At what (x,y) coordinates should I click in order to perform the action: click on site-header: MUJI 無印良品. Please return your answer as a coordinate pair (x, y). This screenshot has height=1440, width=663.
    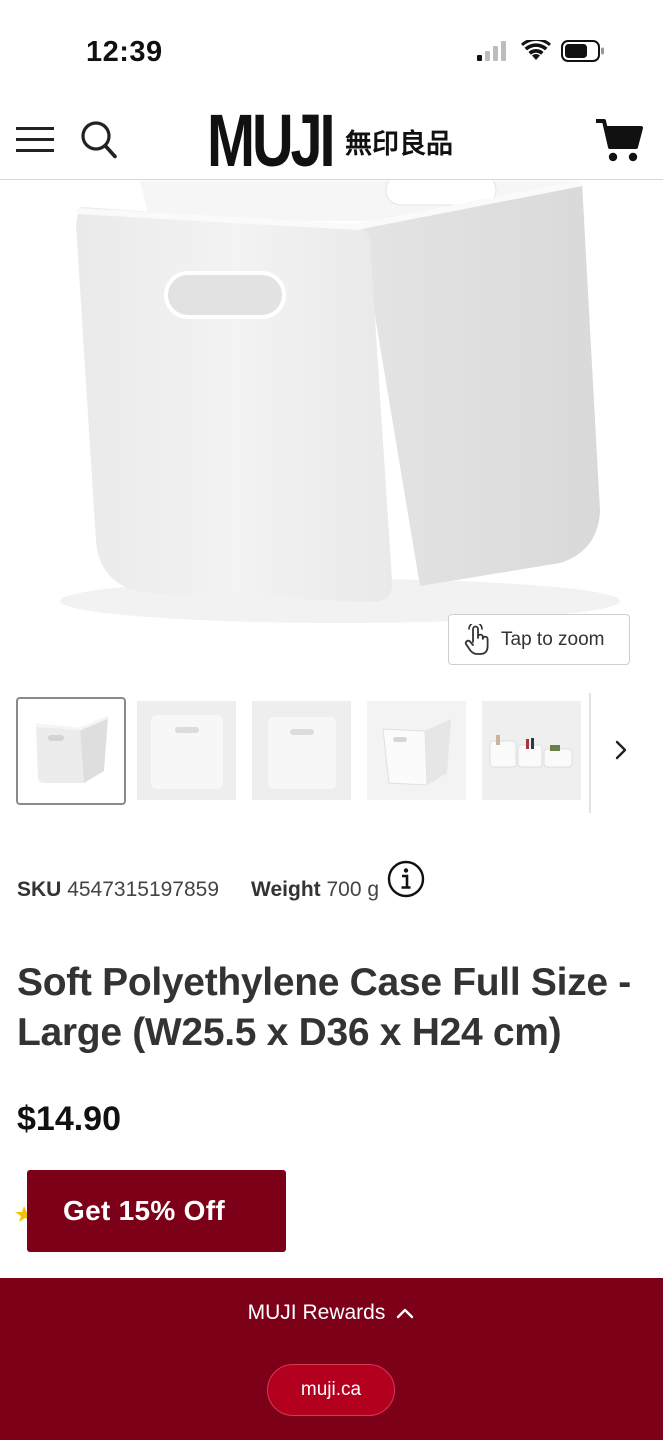
    Looking at the image, I should click on (331, 140).